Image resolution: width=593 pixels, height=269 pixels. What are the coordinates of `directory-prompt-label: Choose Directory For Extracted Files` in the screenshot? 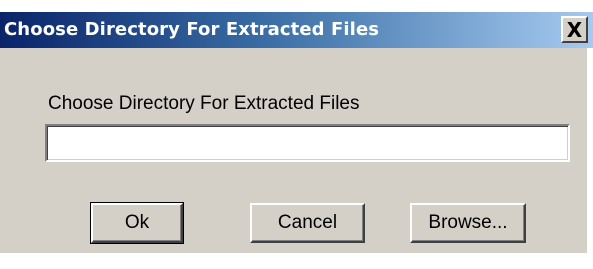 It's located at (204, 103).